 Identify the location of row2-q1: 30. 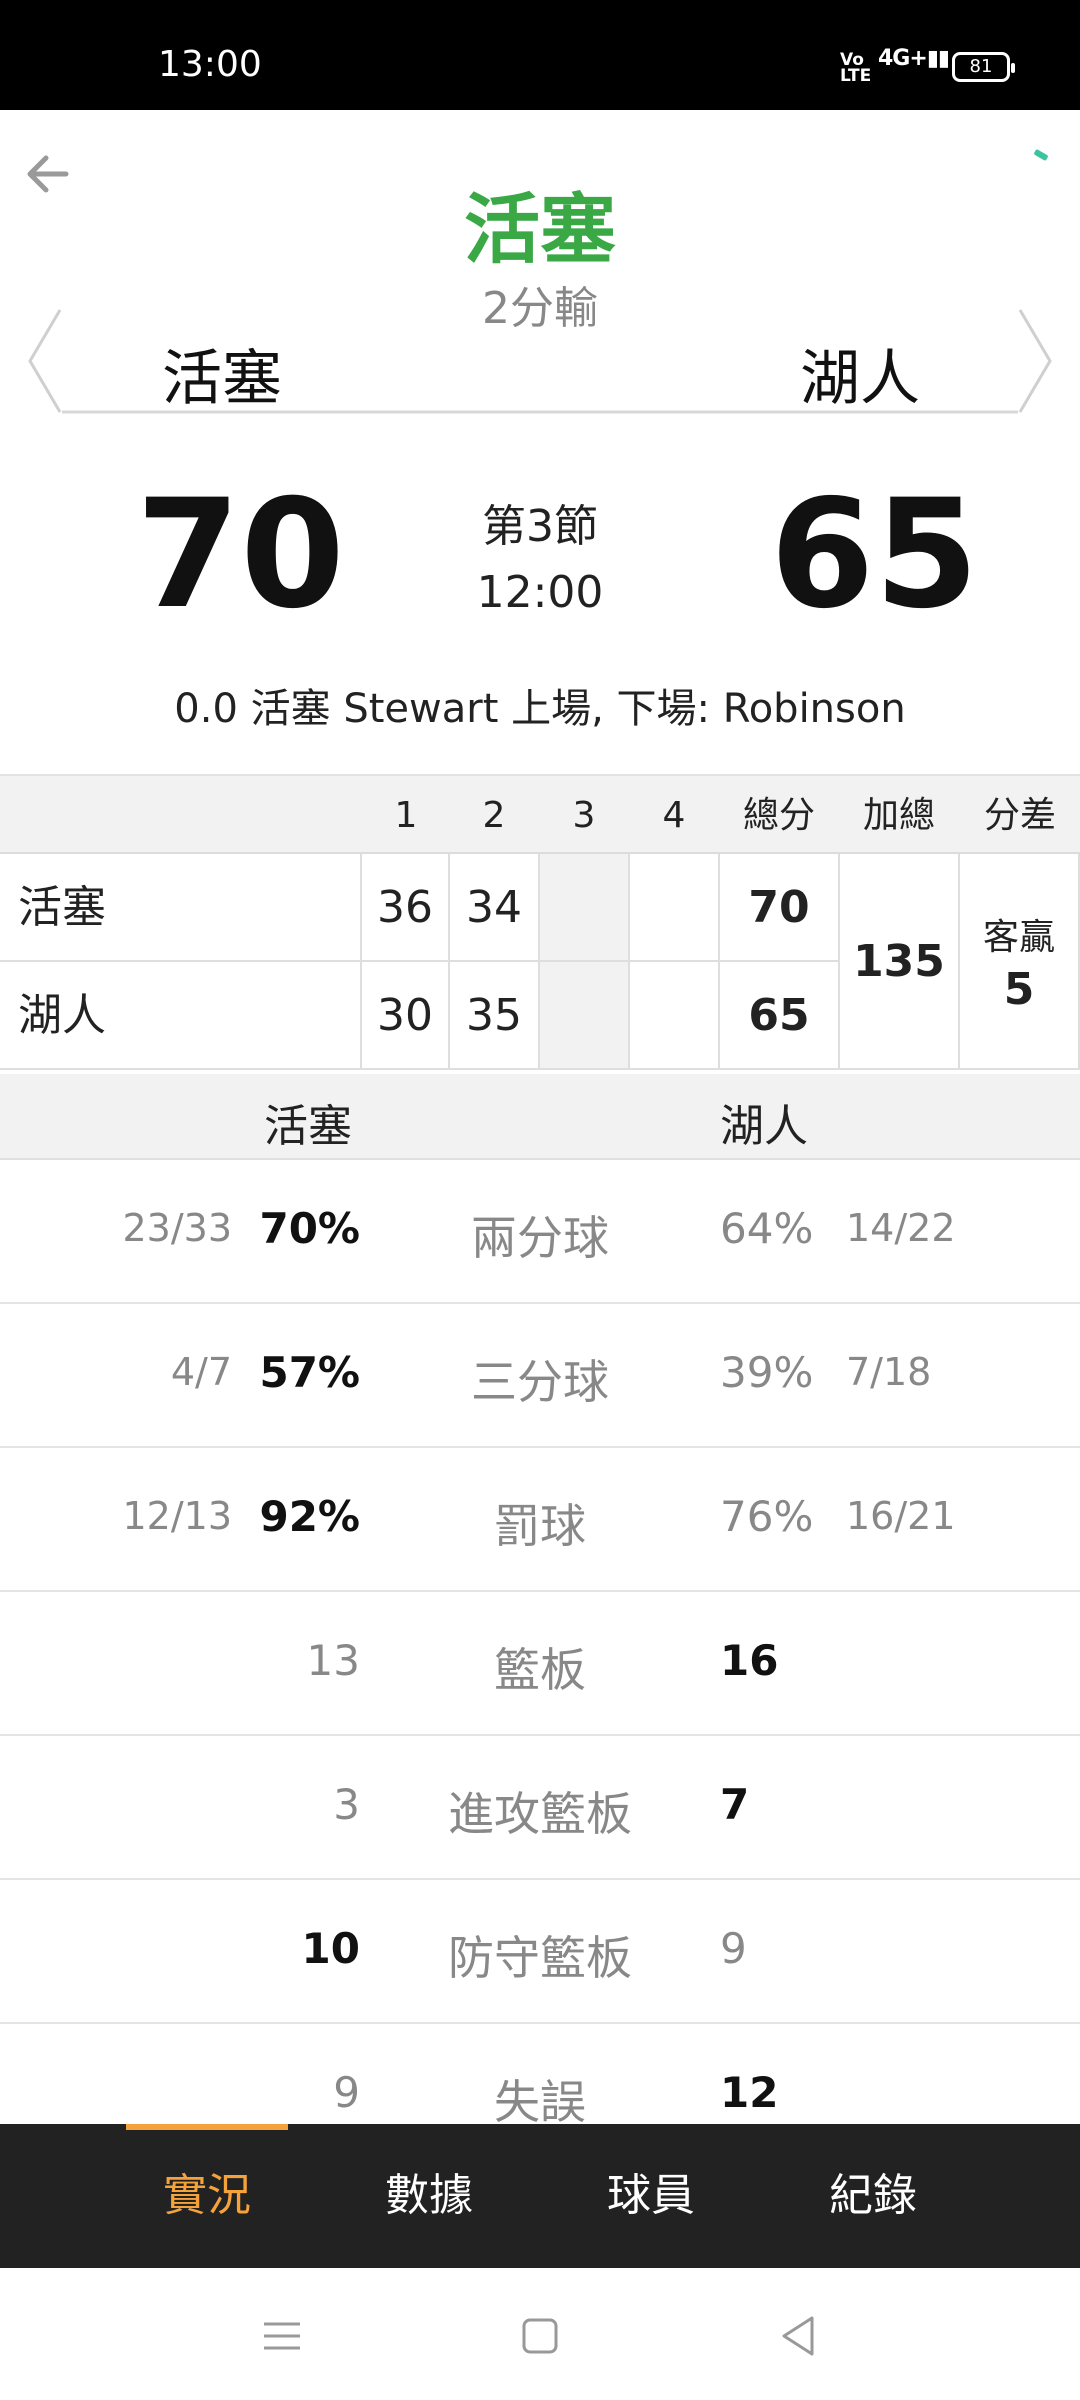
(406, 1016).